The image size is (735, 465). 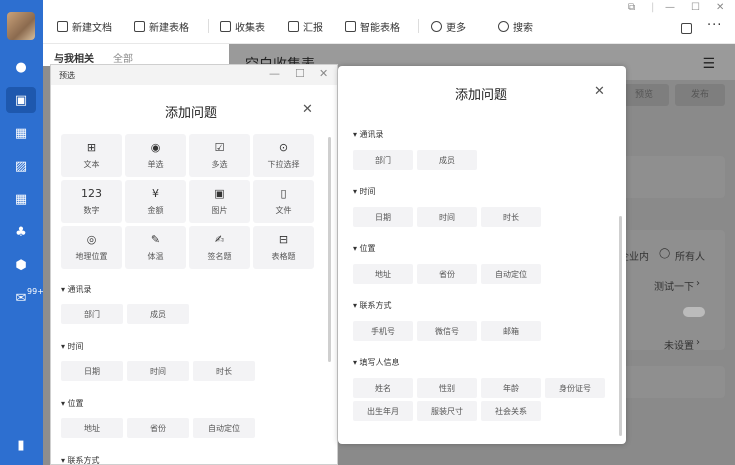 What do you see at coordinates (376, 362) in the screenshot?
I see `section-header: ▾ 填写人信息` at bounding box center [376, 362].